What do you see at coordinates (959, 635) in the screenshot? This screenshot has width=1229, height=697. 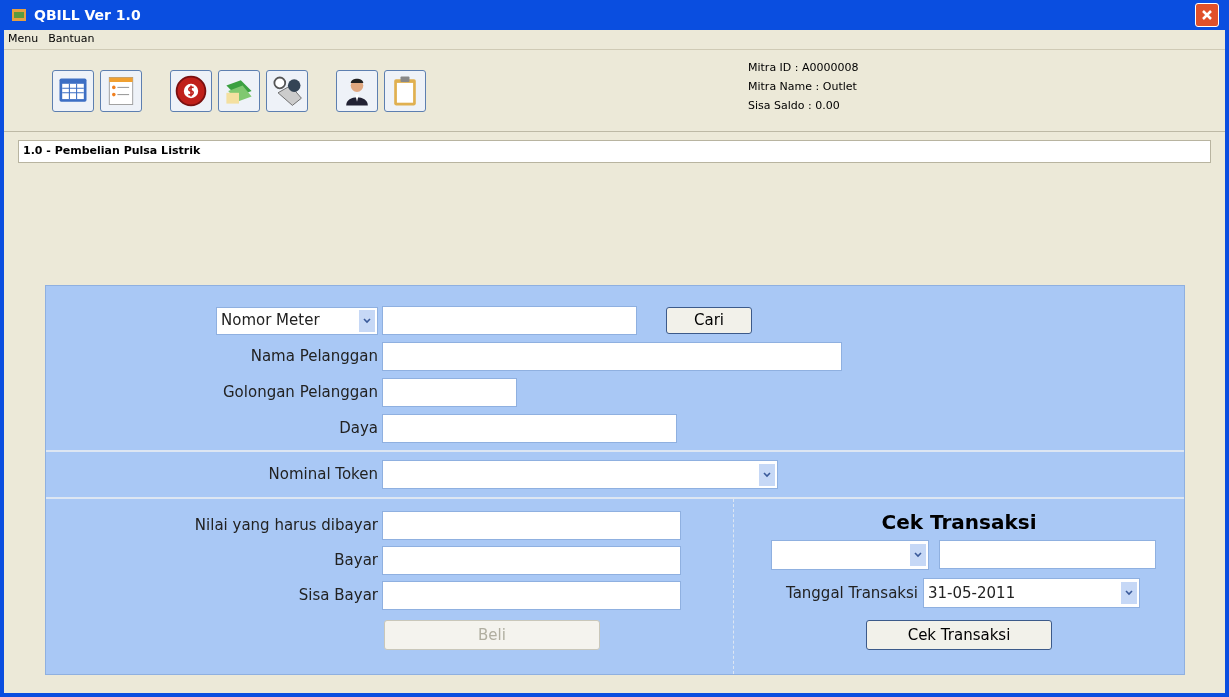 I see `check-transaction-button: Cek Transaksi` at bounding box center [959, 635].